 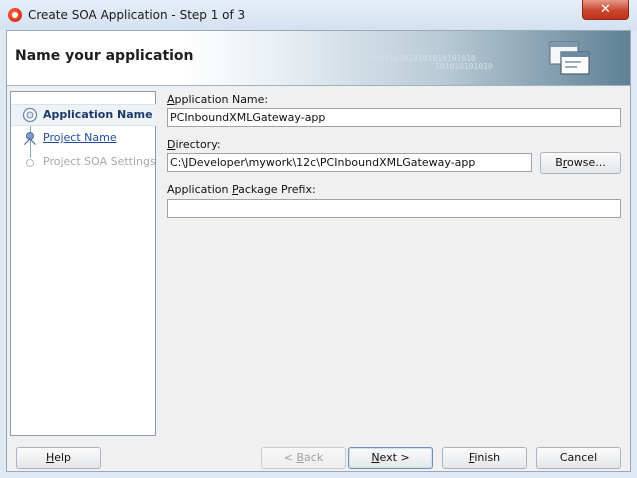 I want to click on application-name-input: PCInboundXMLGateway-app, so click(x=394, y=117).